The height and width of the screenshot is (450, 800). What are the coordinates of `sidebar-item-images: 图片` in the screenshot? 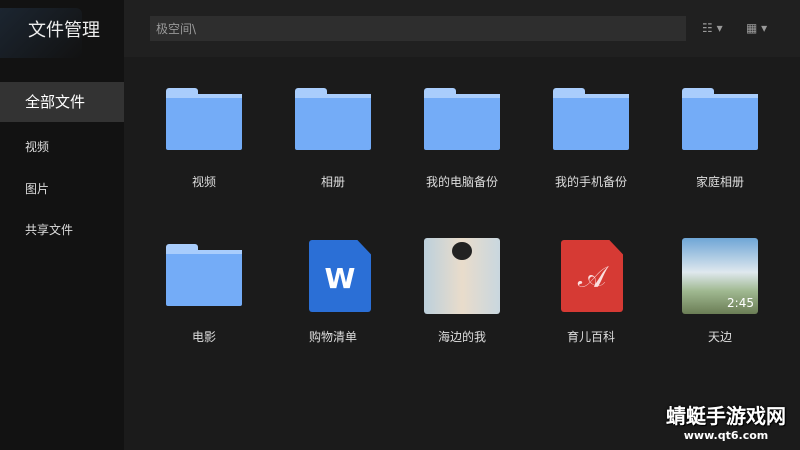 It's located at (62, 188).